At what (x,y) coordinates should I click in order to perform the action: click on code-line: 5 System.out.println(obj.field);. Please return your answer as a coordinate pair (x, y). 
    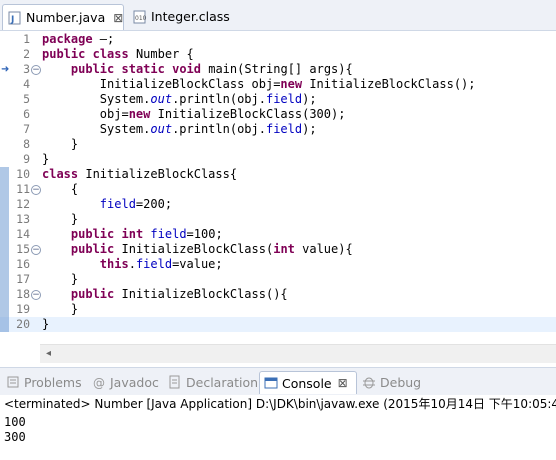
    Looking at the image, I should click on (278, 99).